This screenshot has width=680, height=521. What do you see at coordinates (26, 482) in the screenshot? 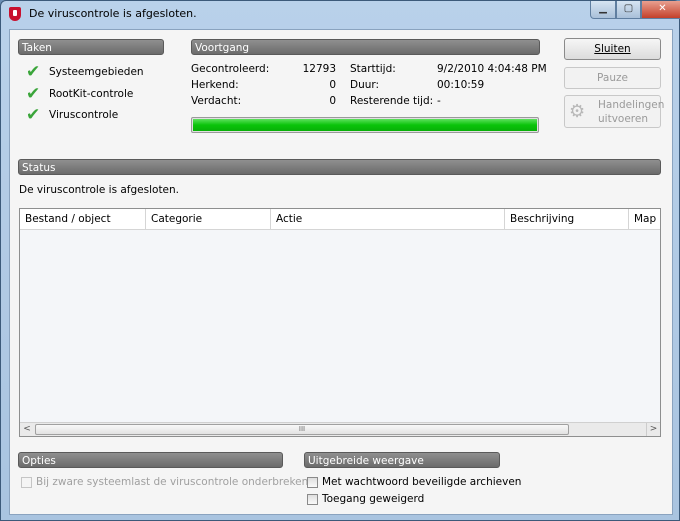
I see `pause-on-load-checkbox` at bounding box center [26, 482].